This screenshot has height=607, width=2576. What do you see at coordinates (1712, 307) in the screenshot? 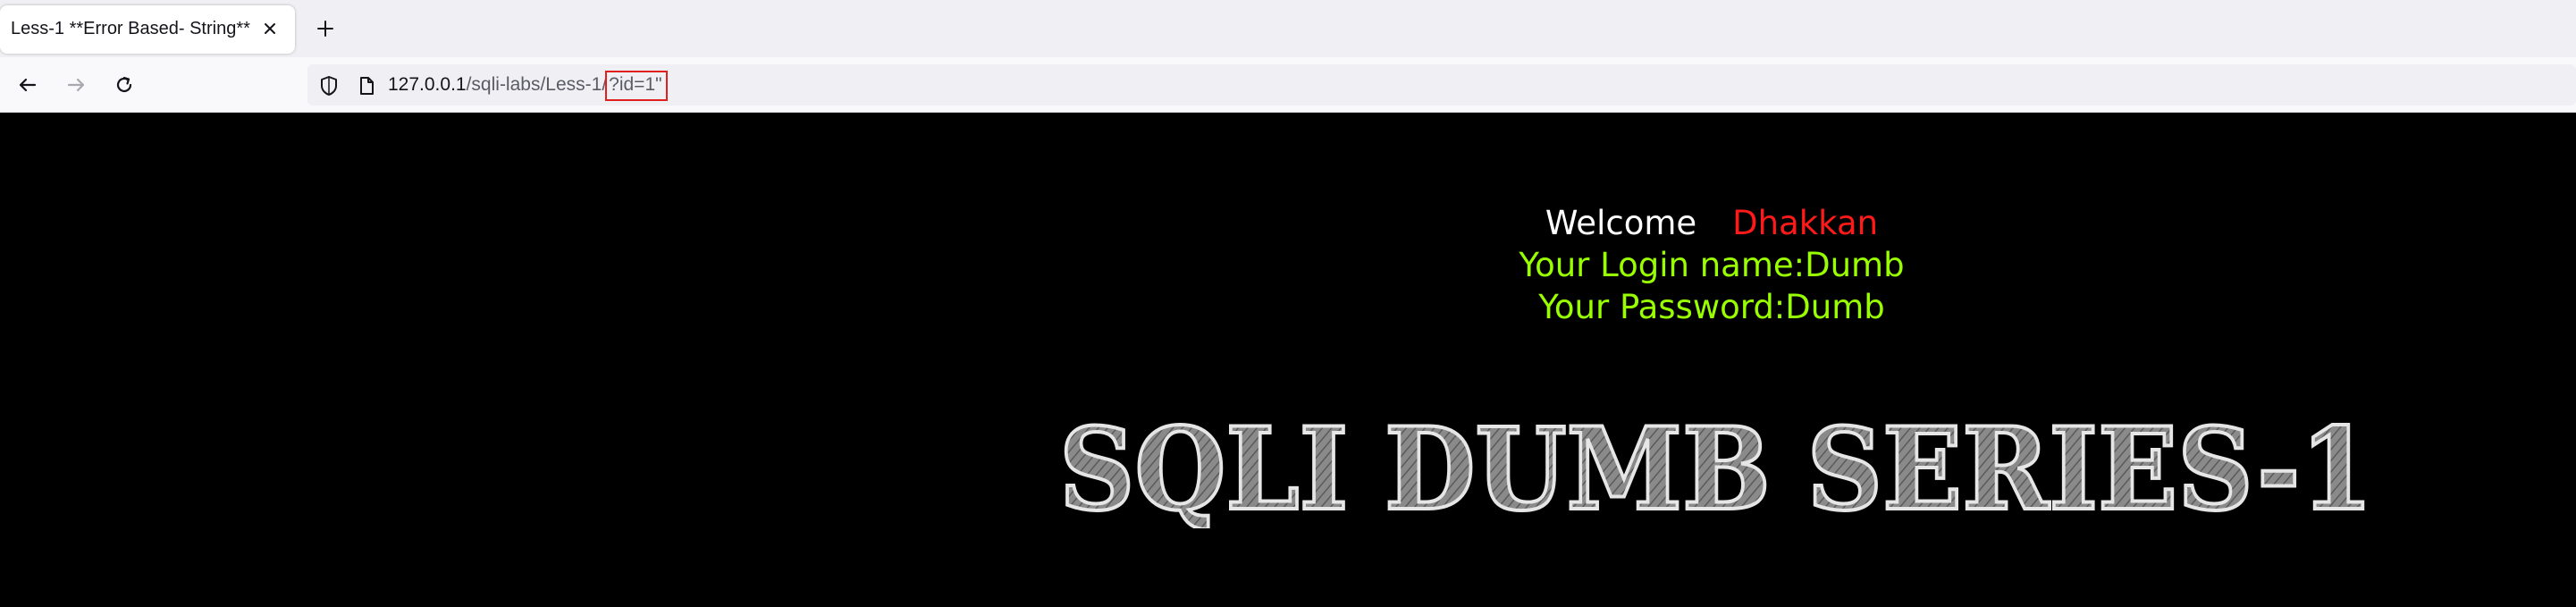
I see `password-line: Your Password:Dumb` at bounding box center [1712, 307].